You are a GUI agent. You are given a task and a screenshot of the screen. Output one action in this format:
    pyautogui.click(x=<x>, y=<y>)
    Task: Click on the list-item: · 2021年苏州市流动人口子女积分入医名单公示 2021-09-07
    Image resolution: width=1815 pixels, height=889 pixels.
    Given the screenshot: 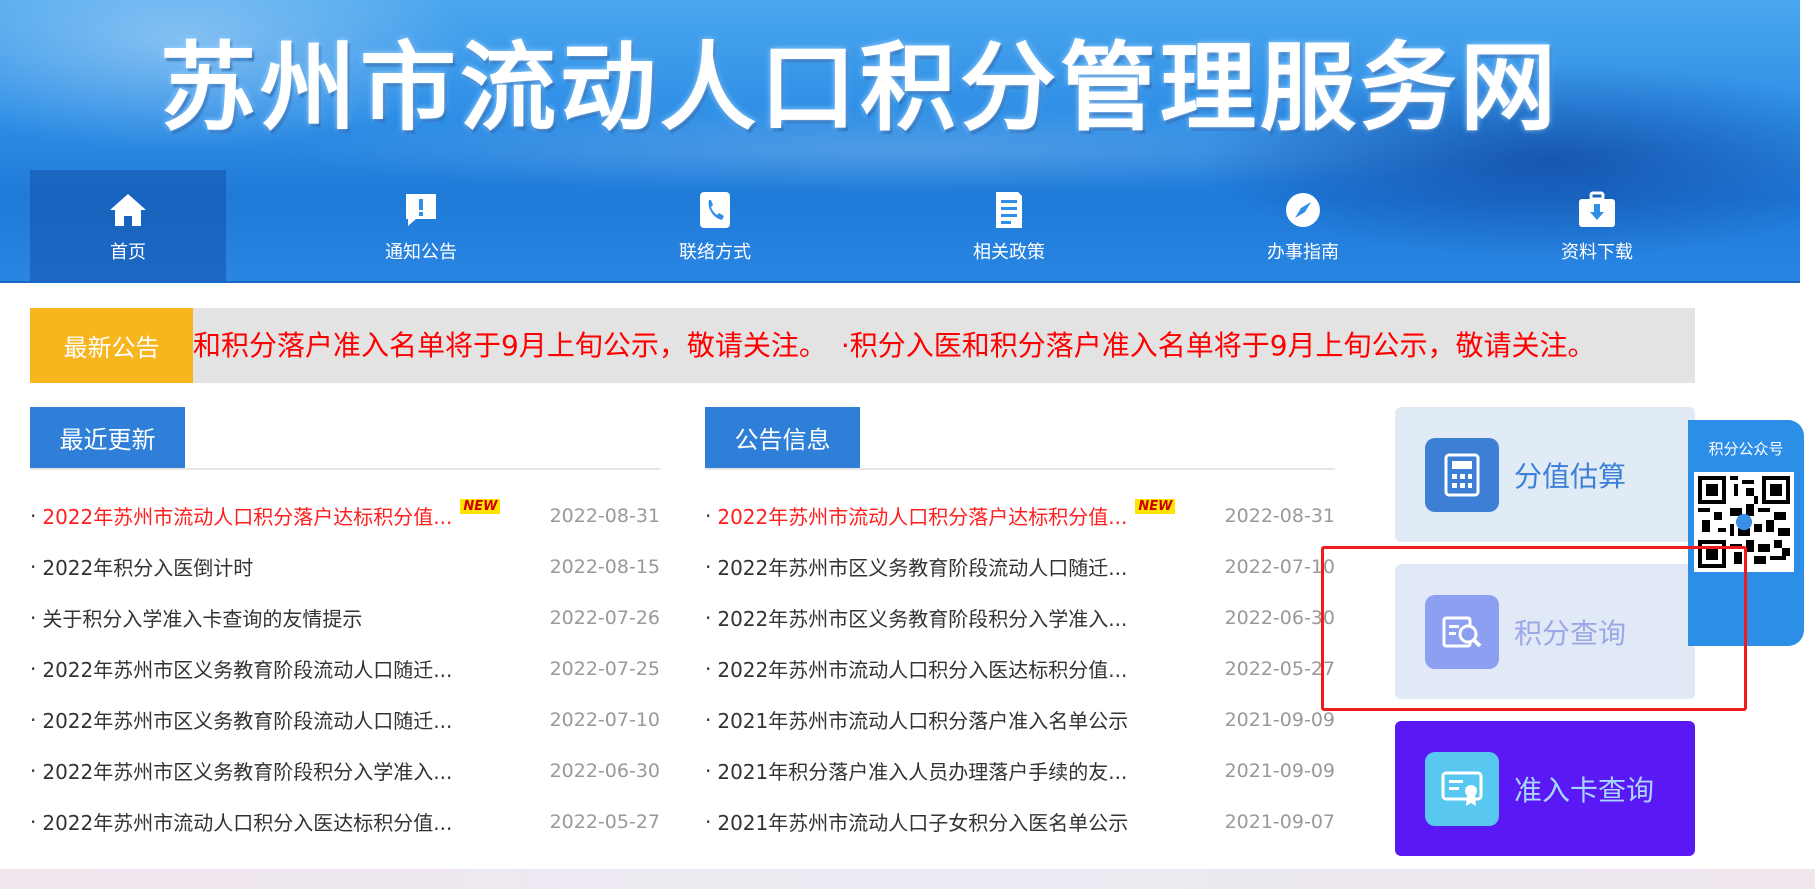 What is the action you would take?
    pyautogui.click(x=1020, y=821)
    